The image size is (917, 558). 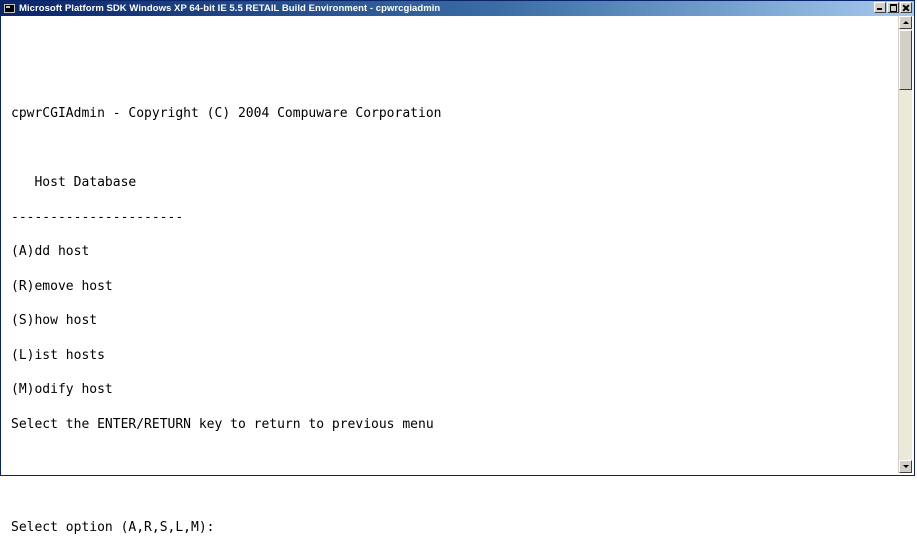 What do you see at coordinates (880, 7) in the screenshot?
I see `minimize-icon` at bounding box center [880, 7].